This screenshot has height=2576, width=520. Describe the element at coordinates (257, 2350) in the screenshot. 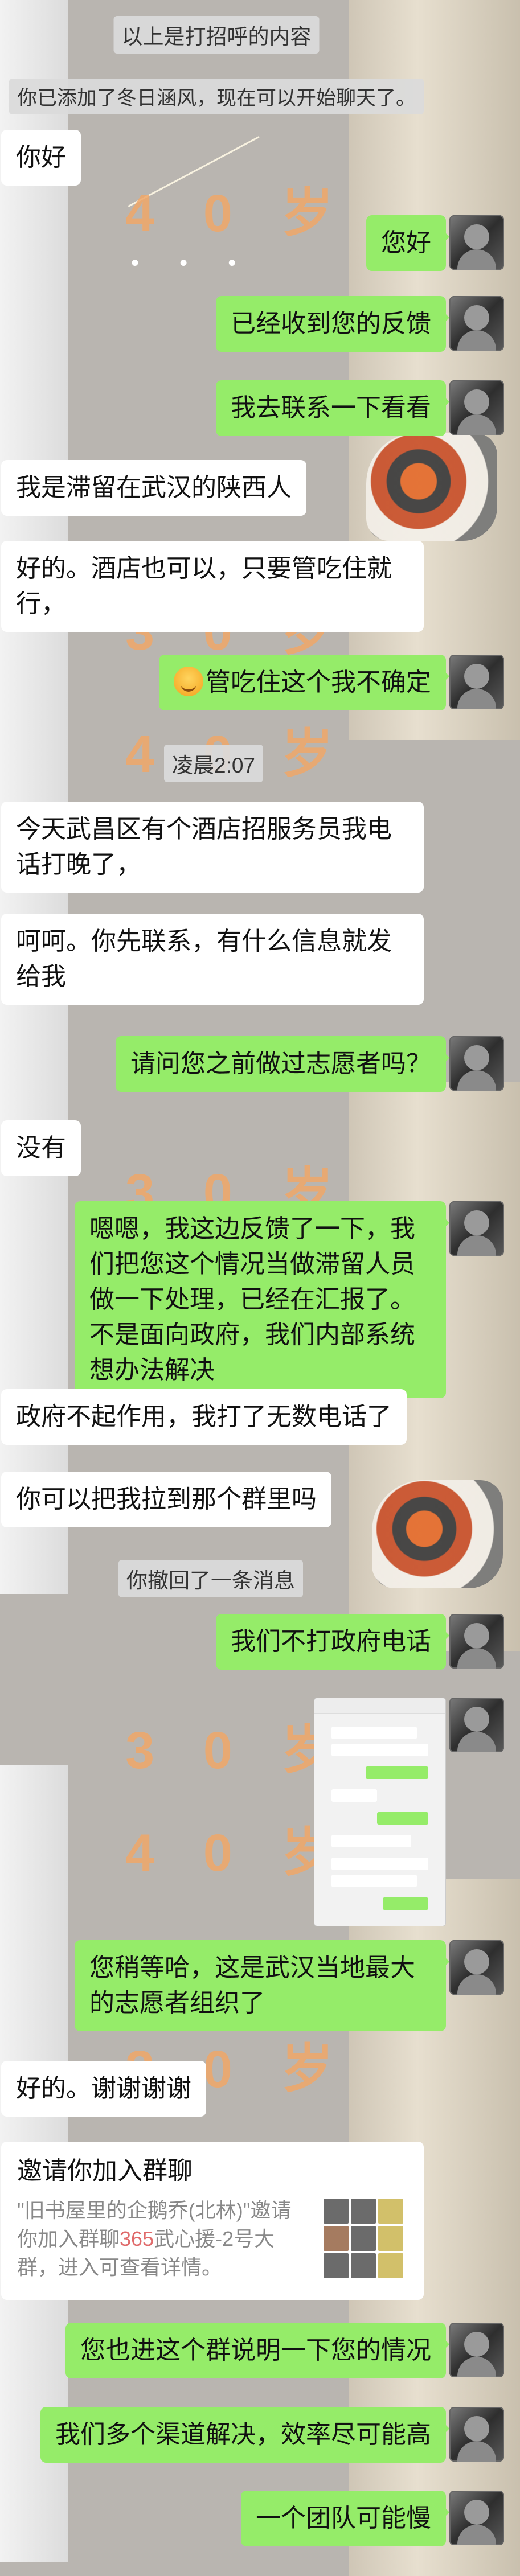

I see `outgoing-message: 您也进这个群说明一下您的情况` at that location.